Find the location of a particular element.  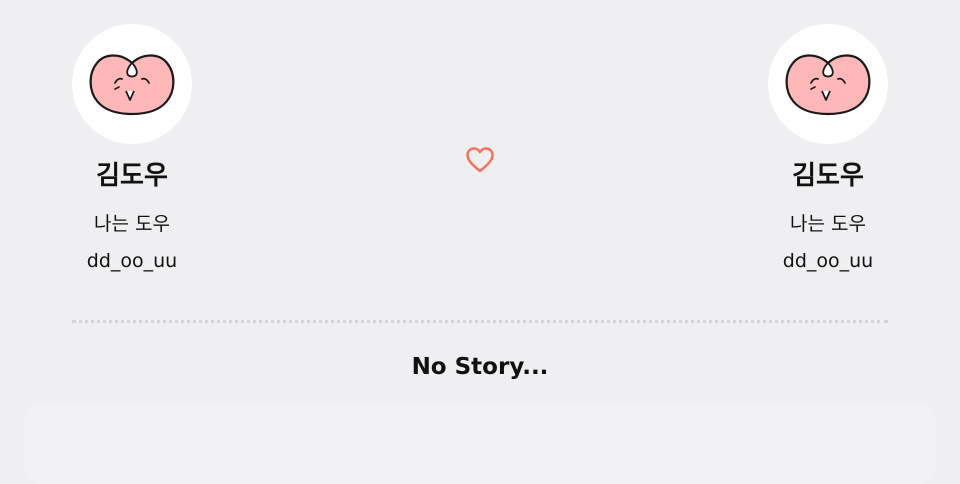

profile-card-right: 김도우 나는 도우 dd_oo_uu is located at coordinates (828, 148).